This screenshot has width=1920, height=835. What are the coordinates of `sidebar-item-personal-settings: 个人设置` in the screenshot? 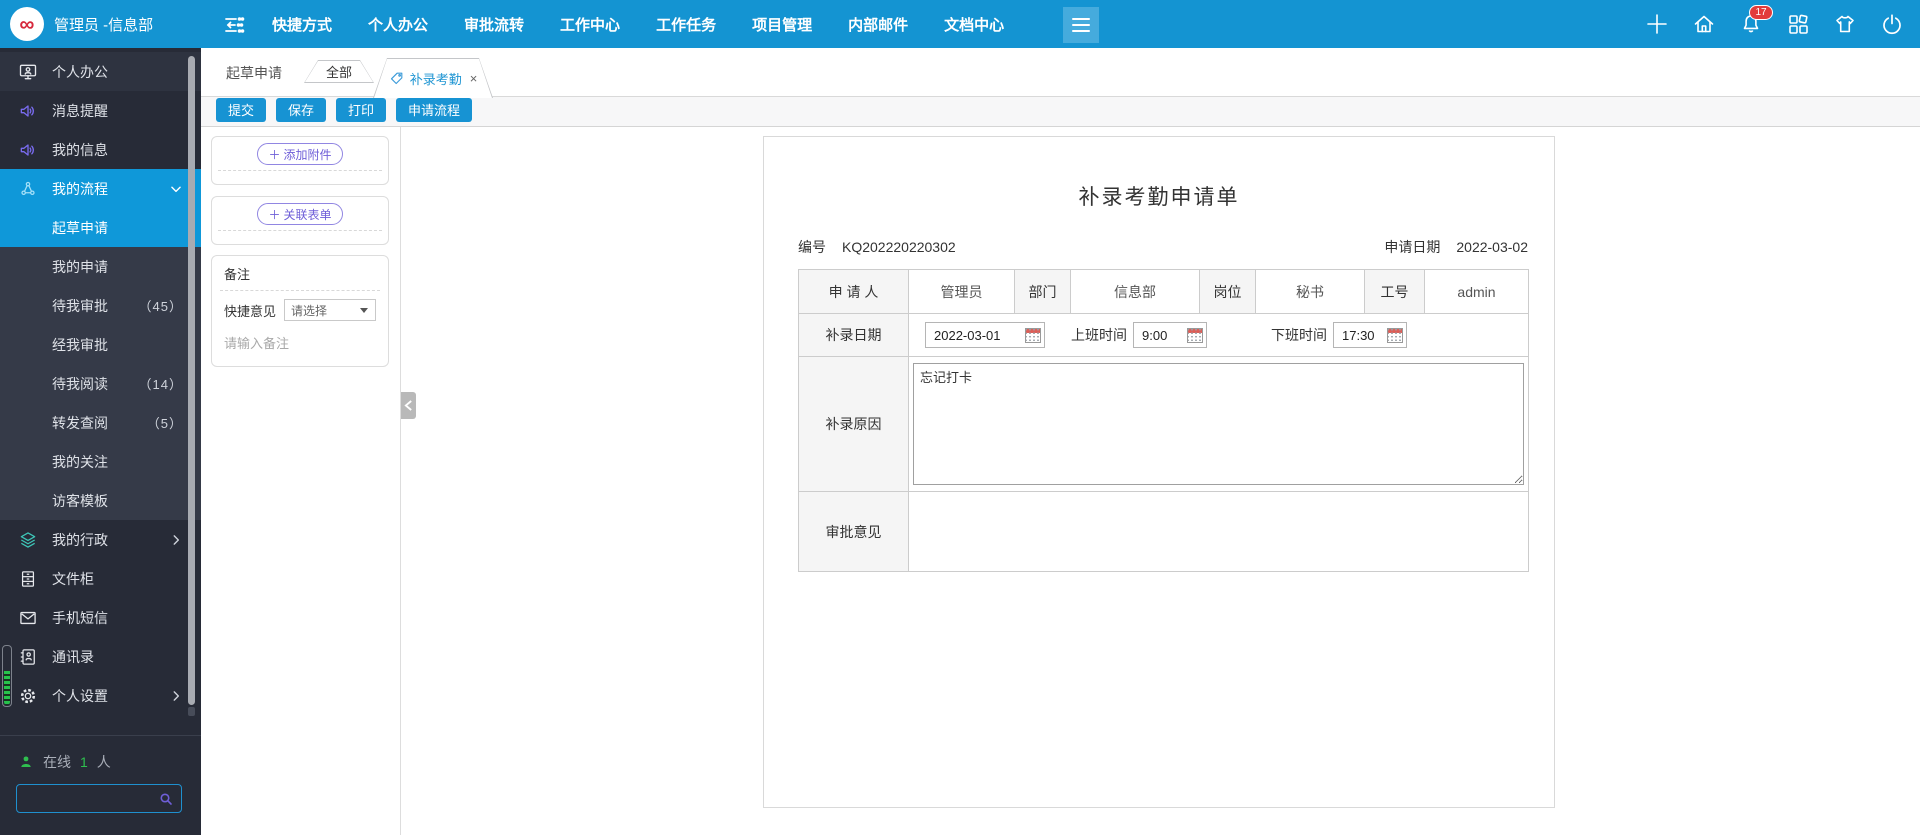 It's located at (100, 695).